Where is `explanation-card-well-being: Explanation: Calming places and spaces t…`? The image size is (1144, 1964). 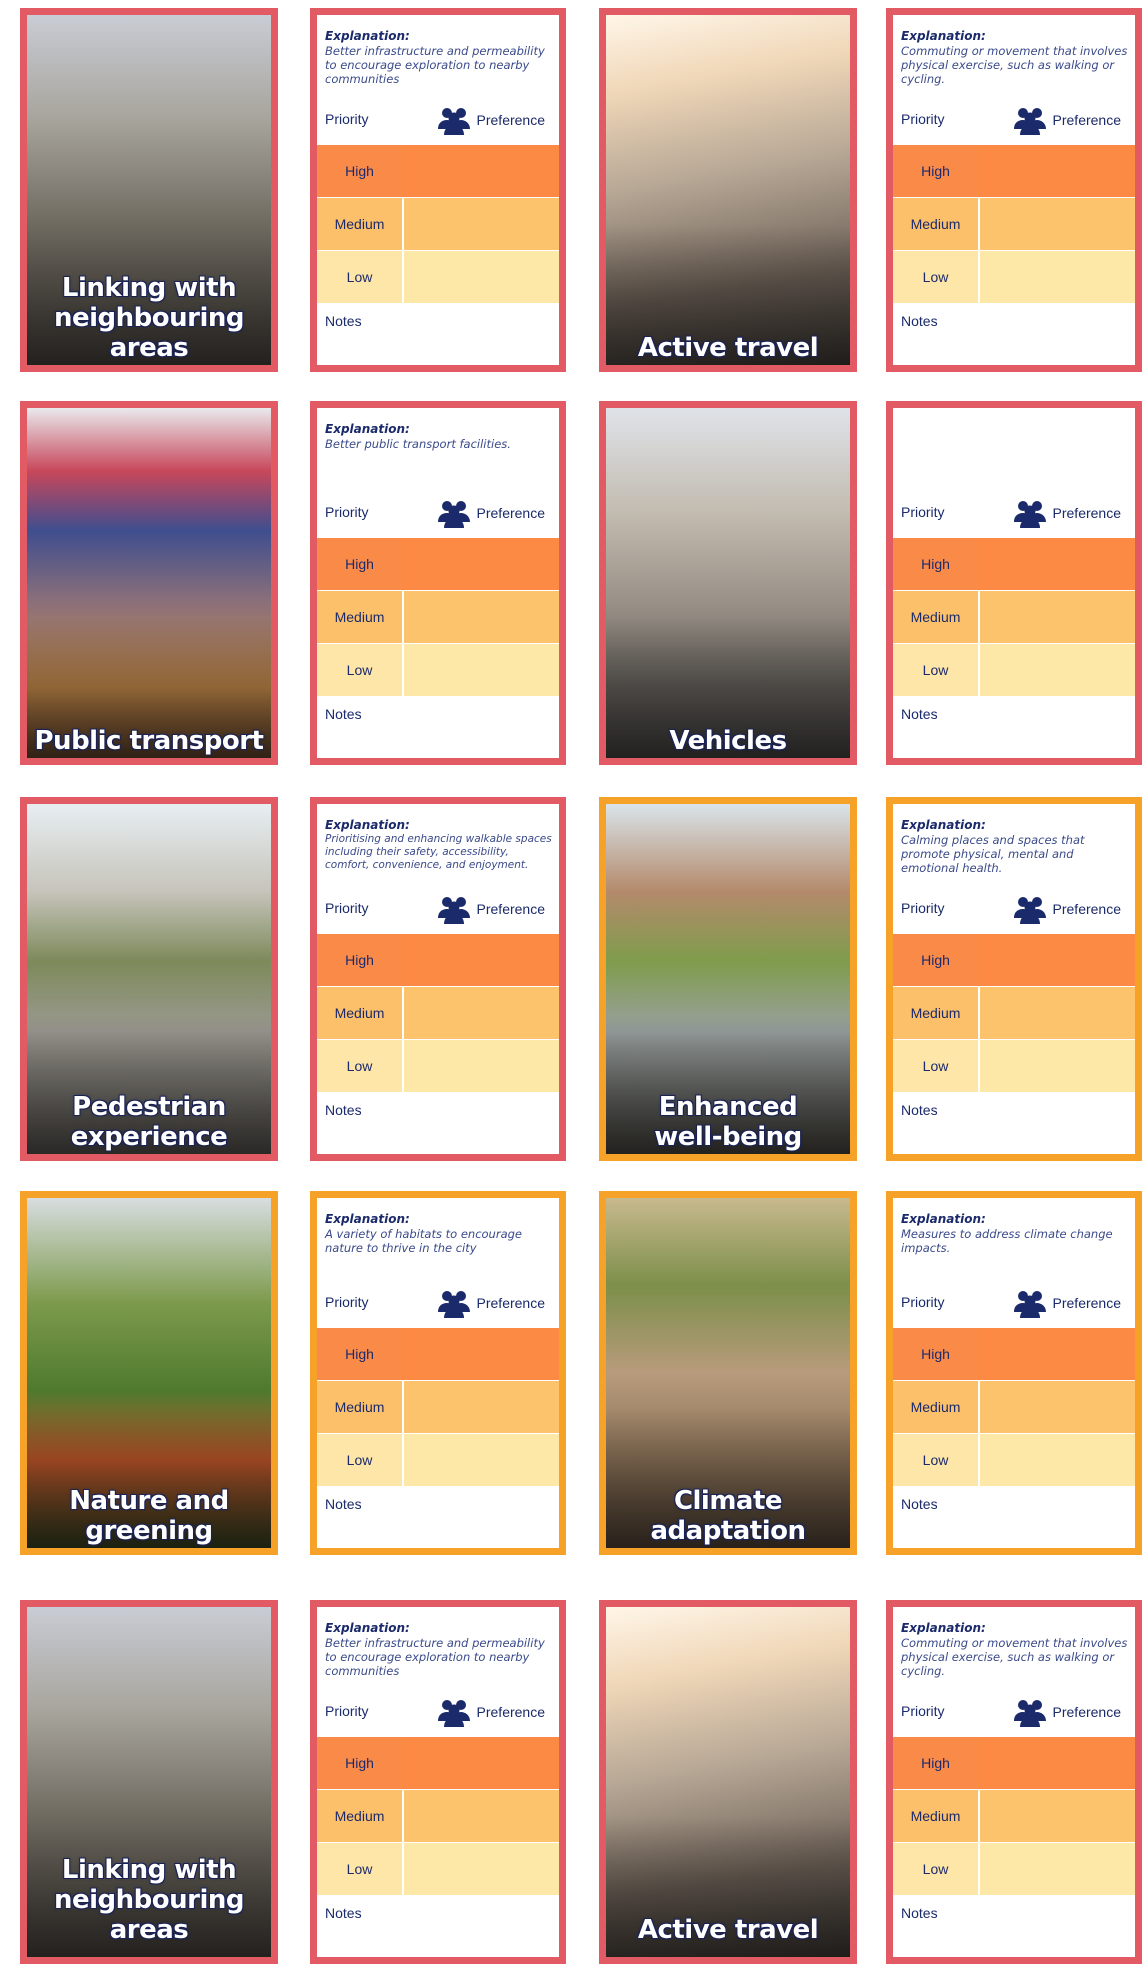
explanation-card-well-being: Explanation: Calming places and spaces t… is located at coordinates (1014, 979).